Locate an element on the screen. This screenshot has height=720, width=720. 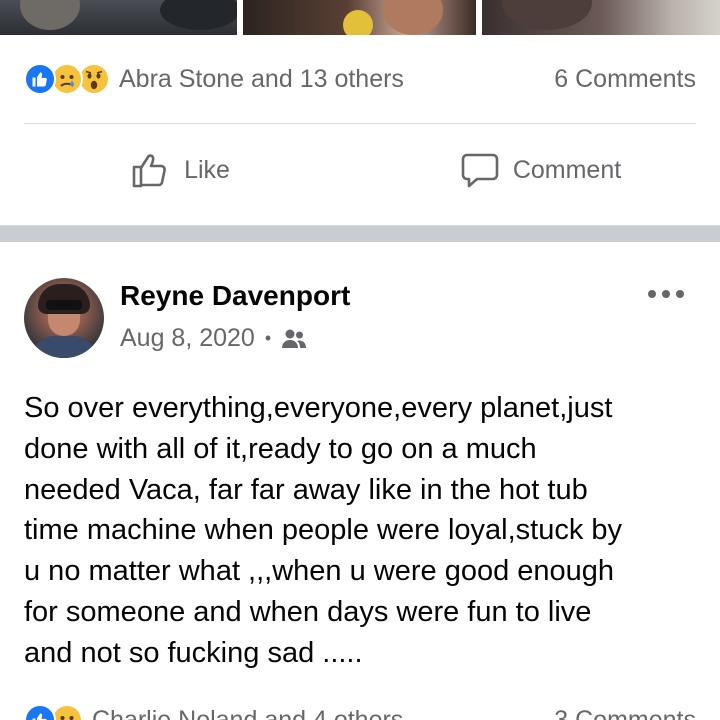
post-meta: Aug 8, 2020 • is located at coordinates (213, 338).